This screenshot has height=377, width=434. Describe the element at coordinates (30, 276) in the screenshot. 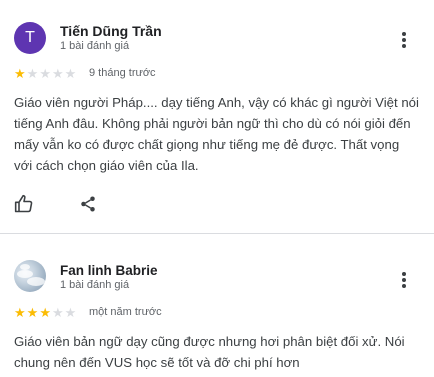

I see `avatar` at that location.